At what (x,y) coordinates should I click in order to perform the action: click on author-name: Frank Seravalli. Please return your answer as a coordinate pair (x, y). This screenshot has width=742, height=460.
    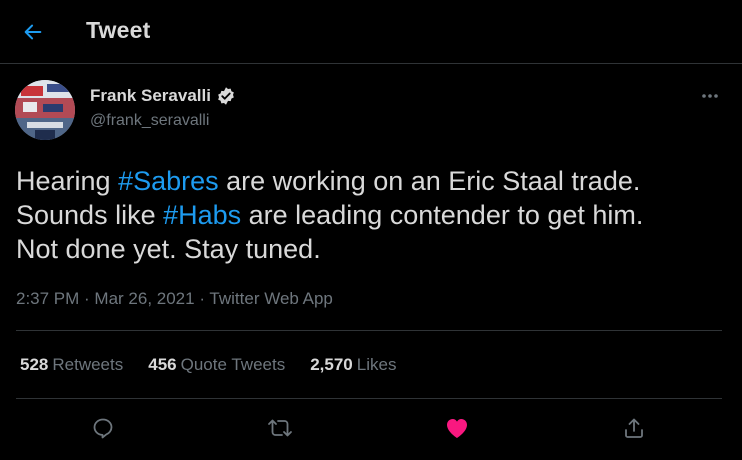
    Looking at the image, I should click on (163, 96).